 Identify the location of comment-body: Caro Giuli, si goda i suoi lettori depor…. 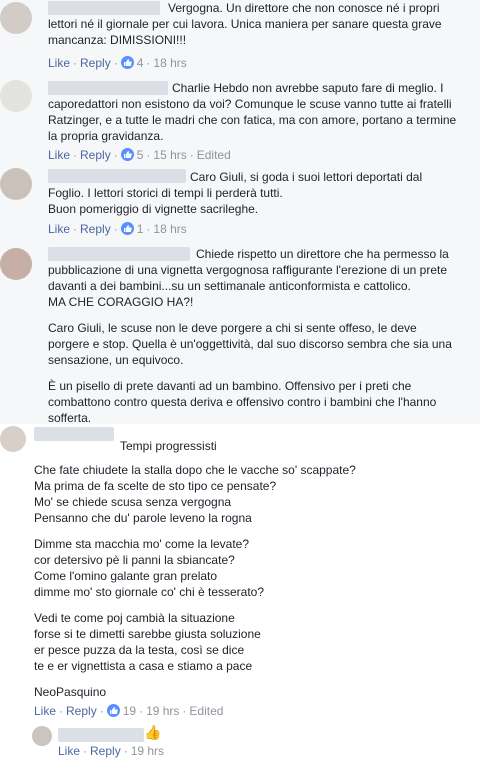
(235, 193).